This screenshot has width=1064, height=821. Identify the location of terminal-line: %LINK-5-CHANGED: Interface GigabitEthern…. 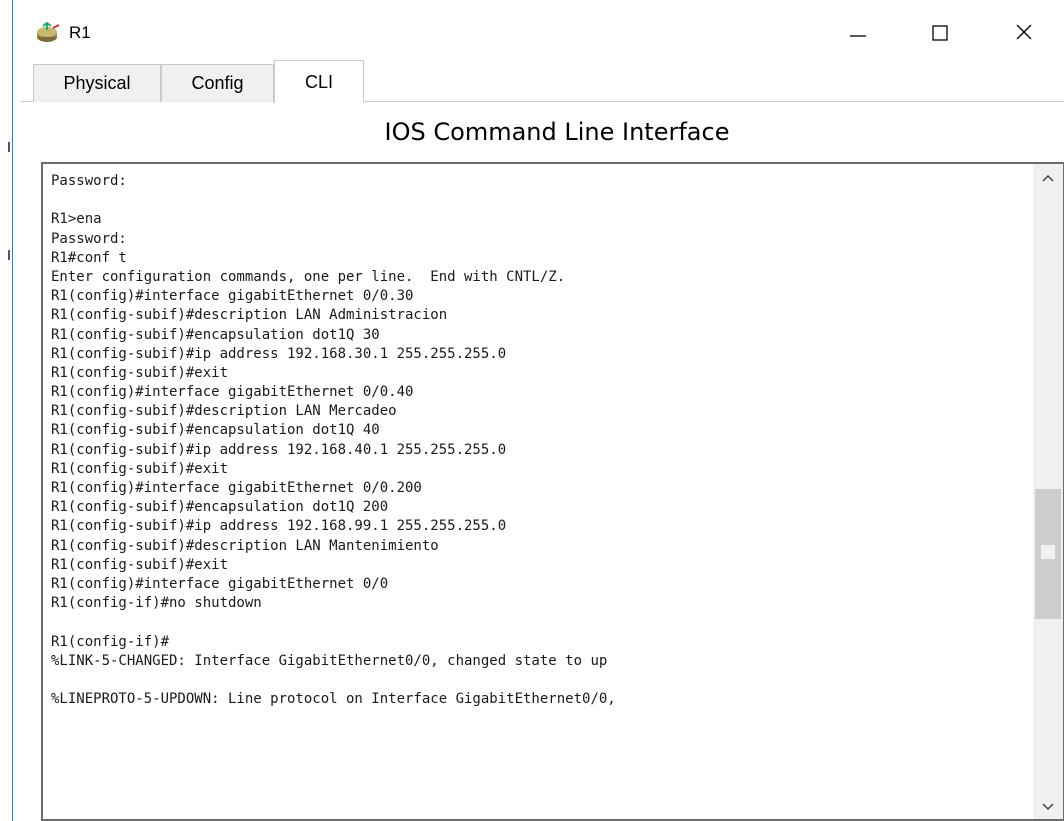
(329, 660).